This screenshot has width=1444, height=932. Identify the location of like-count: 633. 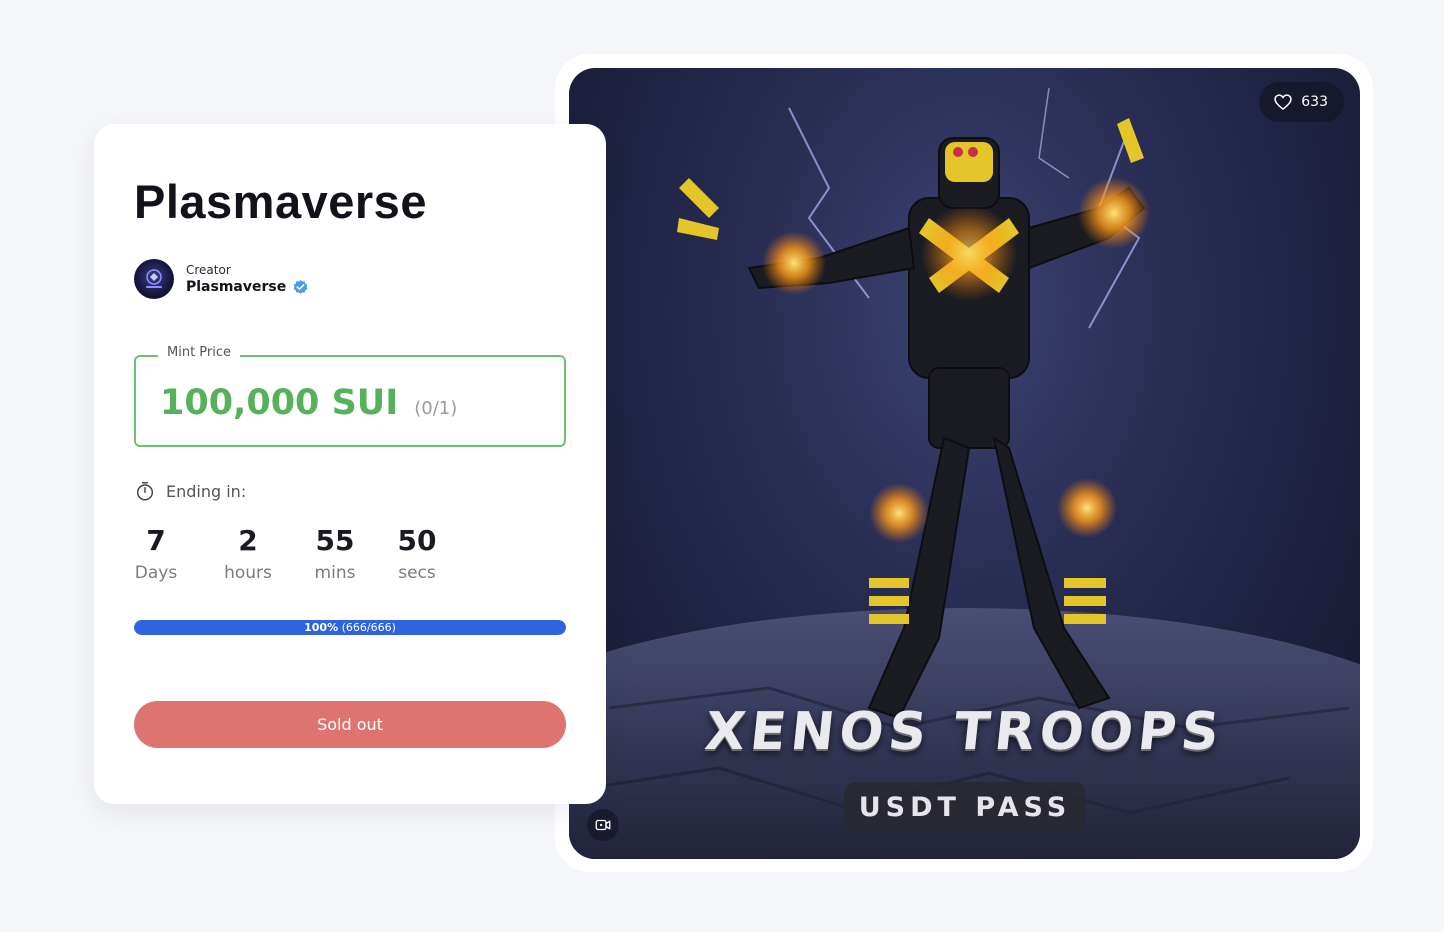
(1314, 102).